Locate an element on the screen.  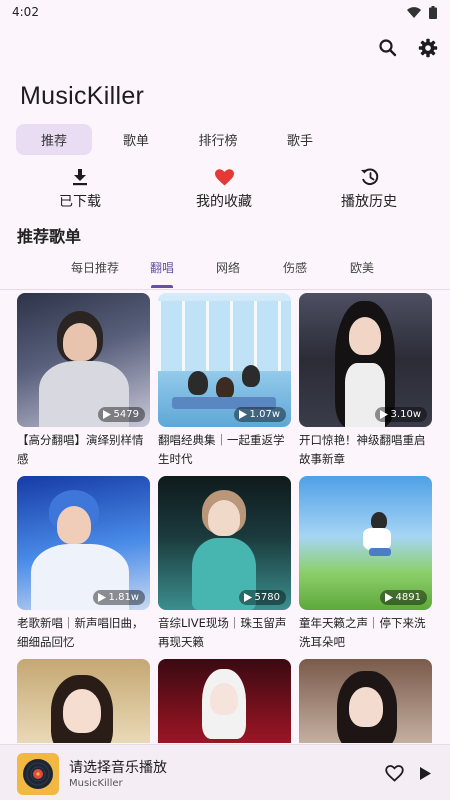
play-count: 5780 is located at coordinates (267, 597).